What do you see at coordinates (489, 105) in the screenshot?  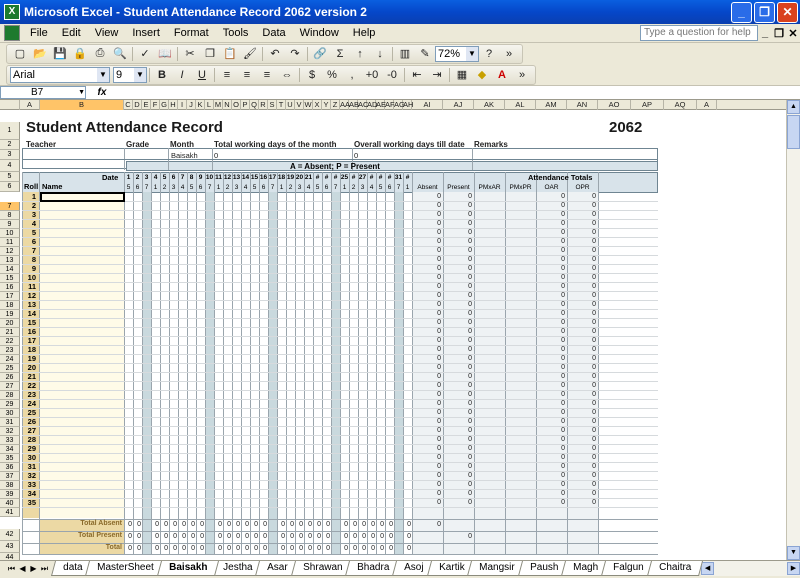 I see `column-header-ak: AK` at bounding box center [489, 105].